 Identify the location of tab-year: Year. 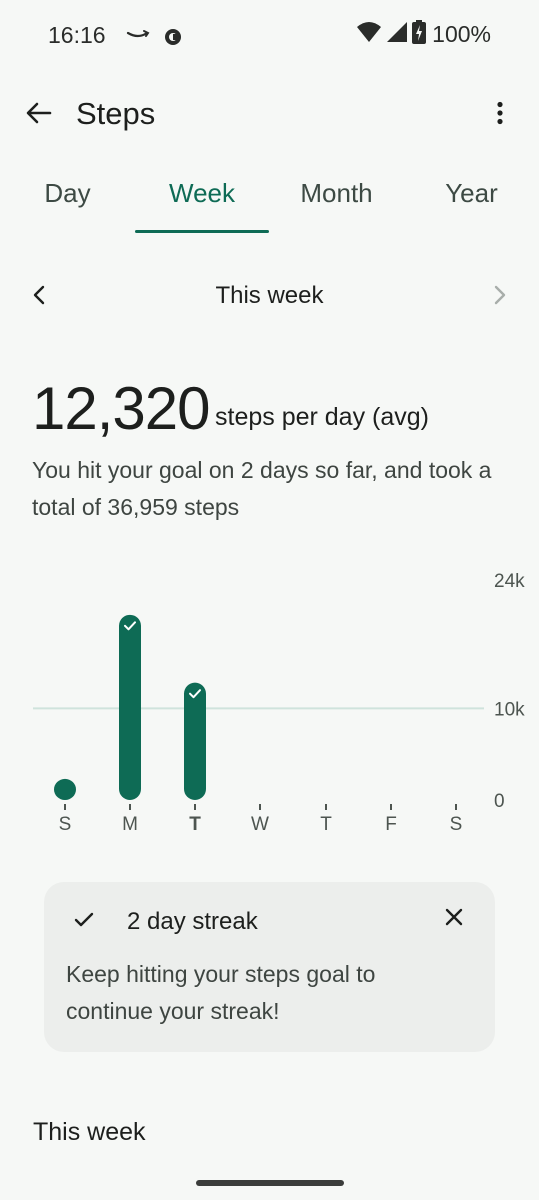
(471, 204).